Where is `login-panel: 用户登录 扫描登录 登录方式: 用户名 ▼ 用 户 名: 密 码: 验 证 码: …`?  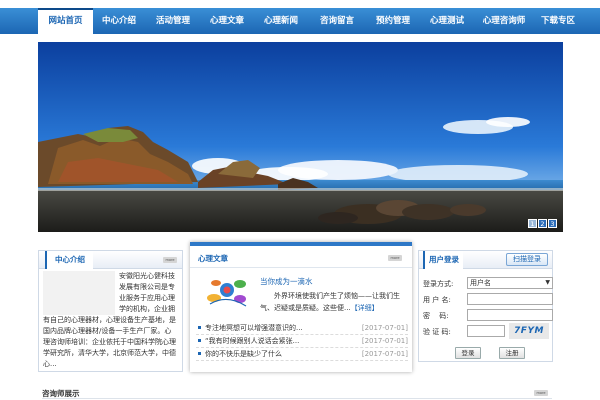 login-panel: 用户登录 扫描登录 登录方式: 用户名 ▼ 用 户 名: 密 码: 验 证 码: … is located at coordinates (485, 306).